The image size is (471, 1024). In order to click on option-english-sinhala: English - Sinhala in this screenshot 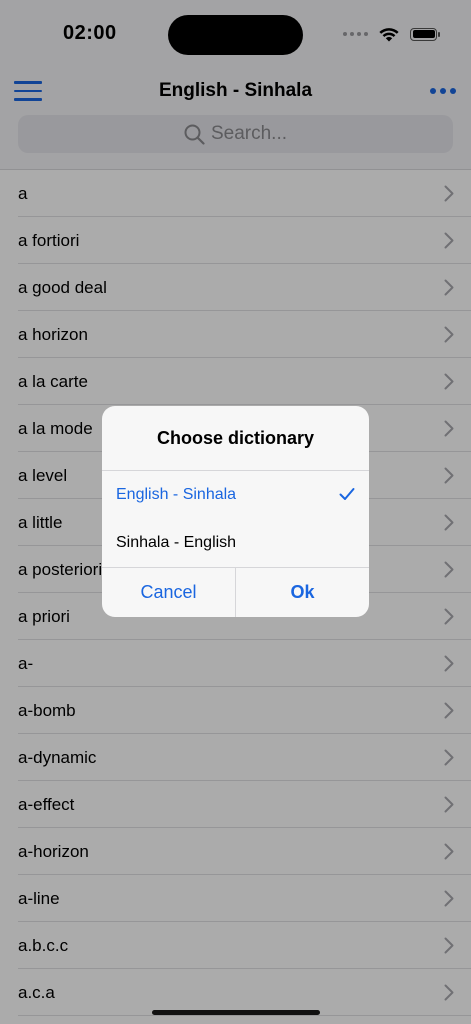, I will do `click(235, 495)`.